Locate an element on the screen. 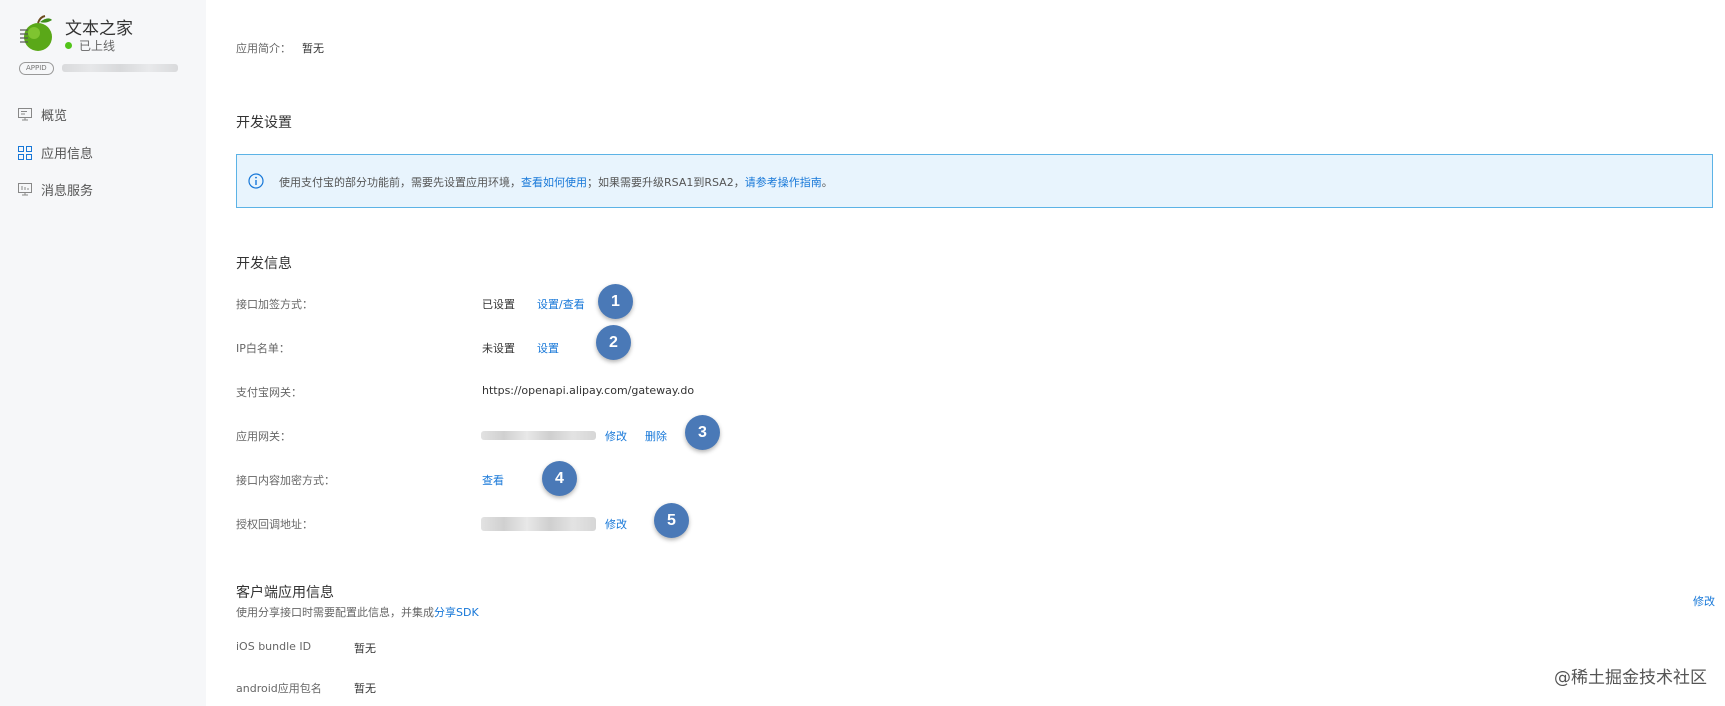 Image resolution: width=1725 pixels, height=706 pixels. app-gateway-value-redacted is located at coordinates (538, 435).